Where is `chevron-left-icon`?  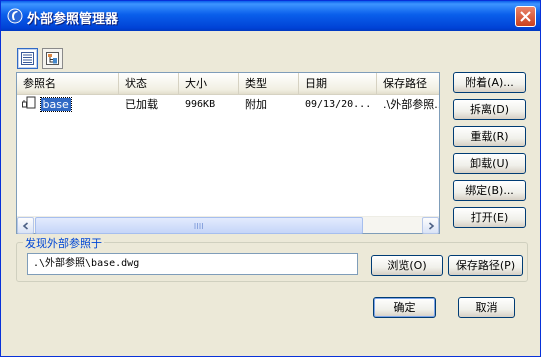 chevron-left-icon is located at coordinates (25, 226).